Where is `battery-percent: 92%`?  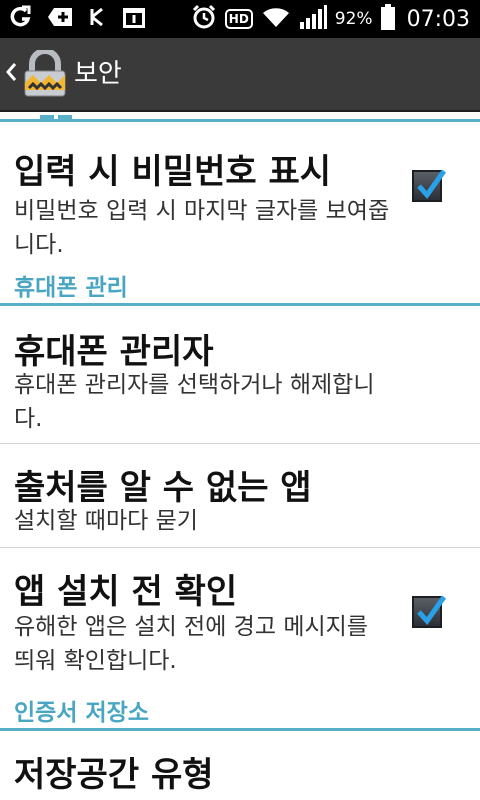
battery-percent: 92% is located at coordinates (353, 19).